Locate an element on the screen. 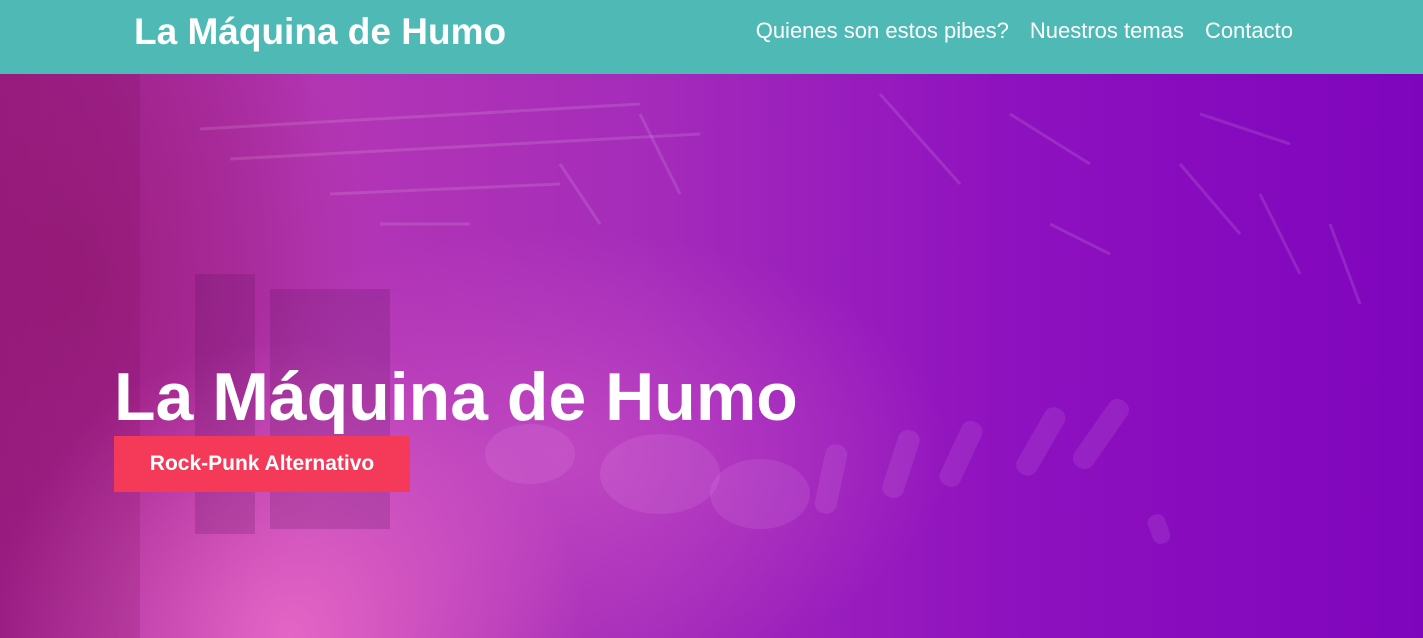 This screenshot has width=1423, height=638. nav-link-temas: Nuestros temas is located at coordinates (1107, 31).